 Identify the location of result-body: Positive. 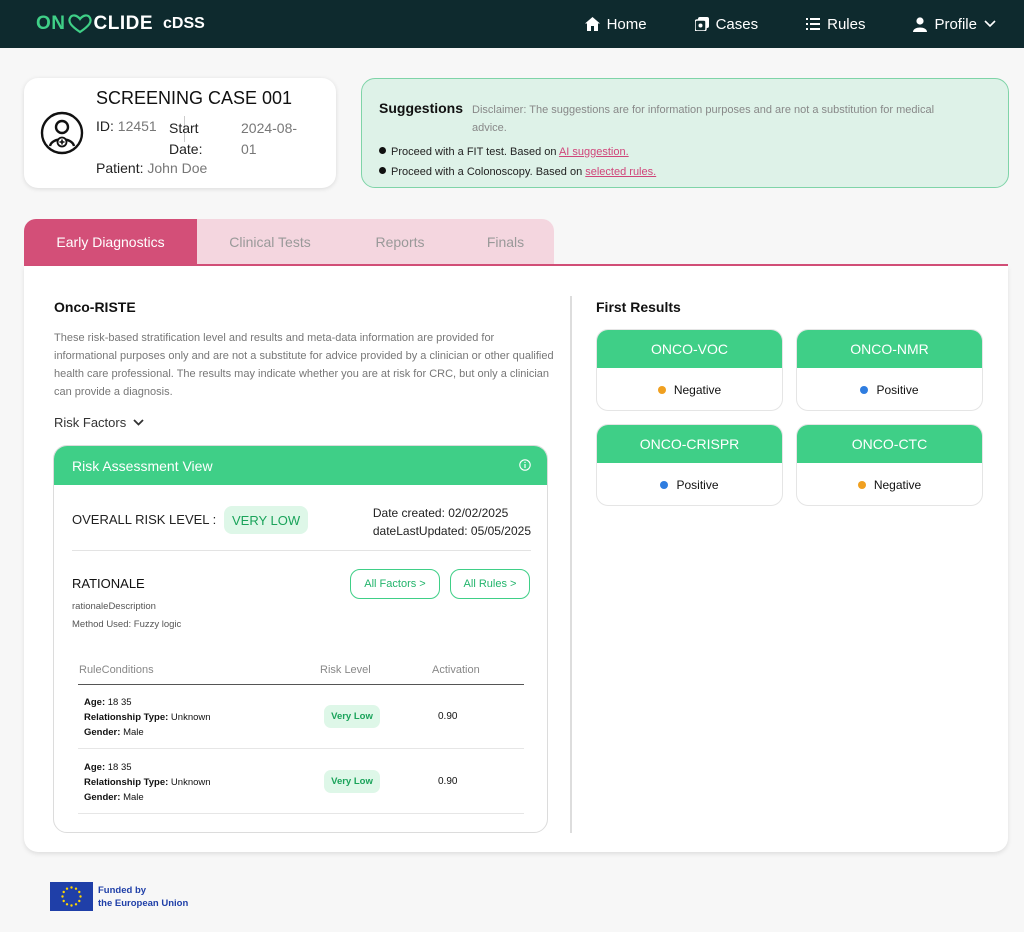
(889, 389).